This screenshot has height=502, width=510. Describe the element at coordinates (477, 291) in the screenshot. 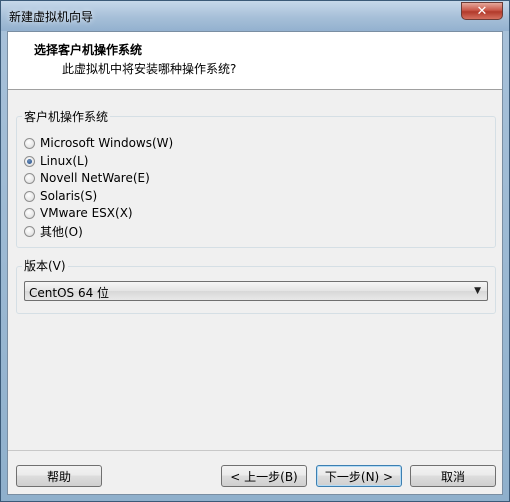

I see `chevron-down-icon: ▼` at that location.